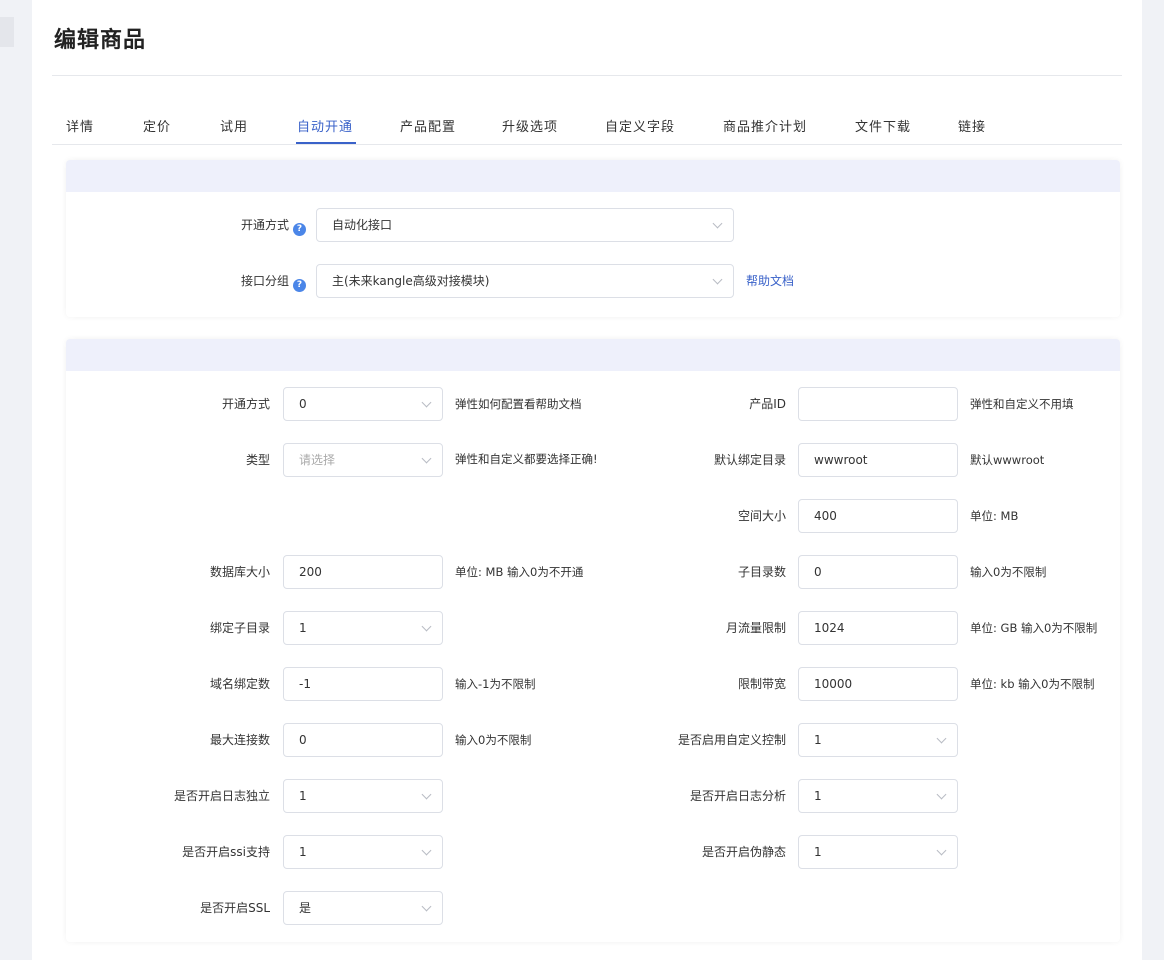 This screenshot has height=960, width=1164. Describe the element at coordinates (518, 404) in the screenshot. I see `open-mode-hint: 弹性如何配置看帮助文档` at that location.